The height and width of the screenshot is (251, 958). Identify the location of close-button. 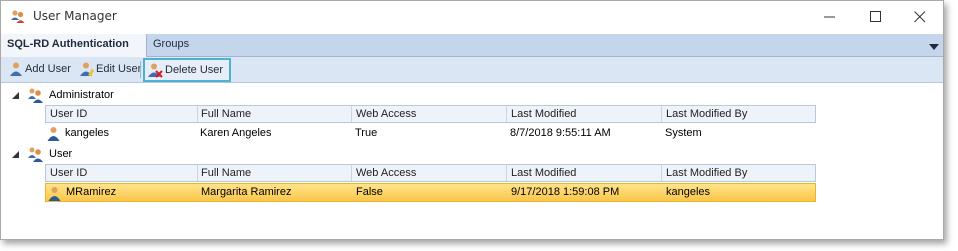
(920, 16).